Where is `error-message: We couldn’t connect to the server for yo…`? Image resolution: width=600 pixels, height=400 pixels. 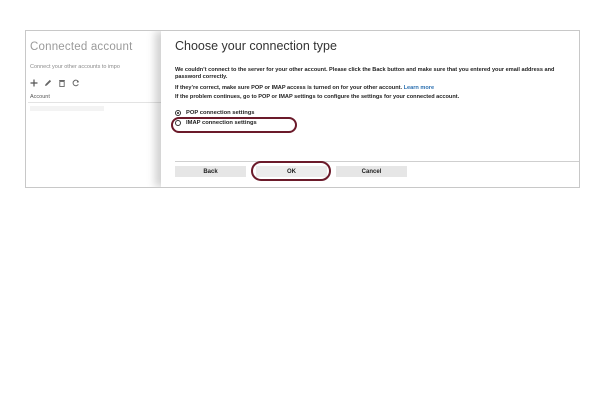
error-message: We couldn’t connect to the server for yo… is located at coordinates (365, 73).